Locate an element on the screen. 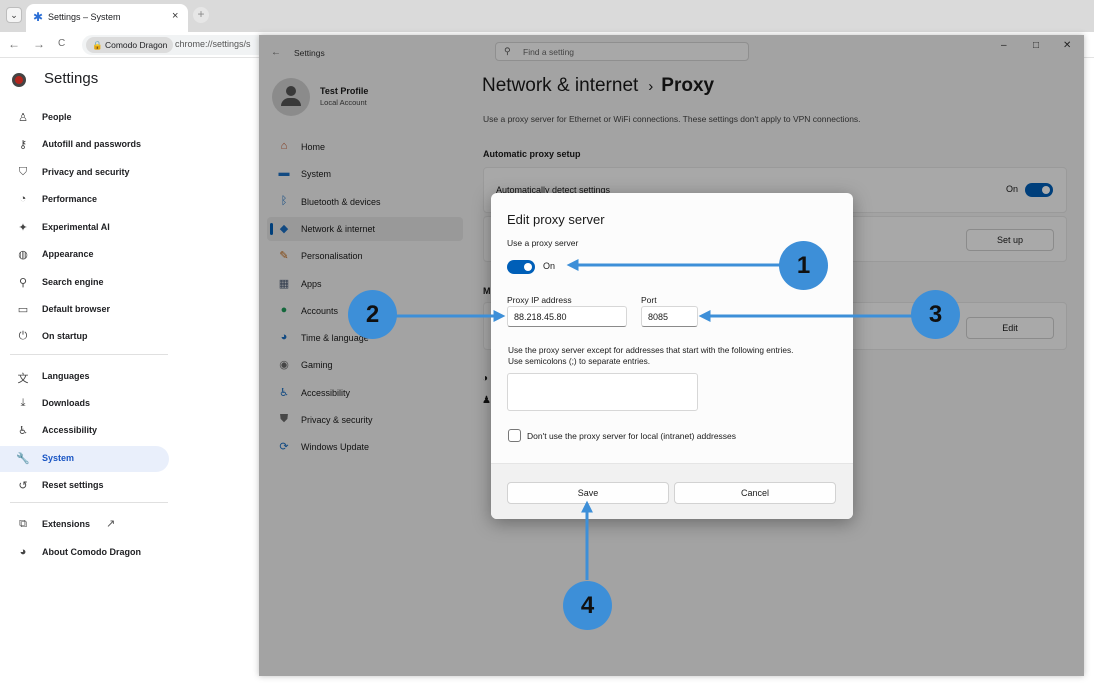 The width and height of the screenshot is (1094, 693). person-icon: ♙ is located at coordinates (23, 118).